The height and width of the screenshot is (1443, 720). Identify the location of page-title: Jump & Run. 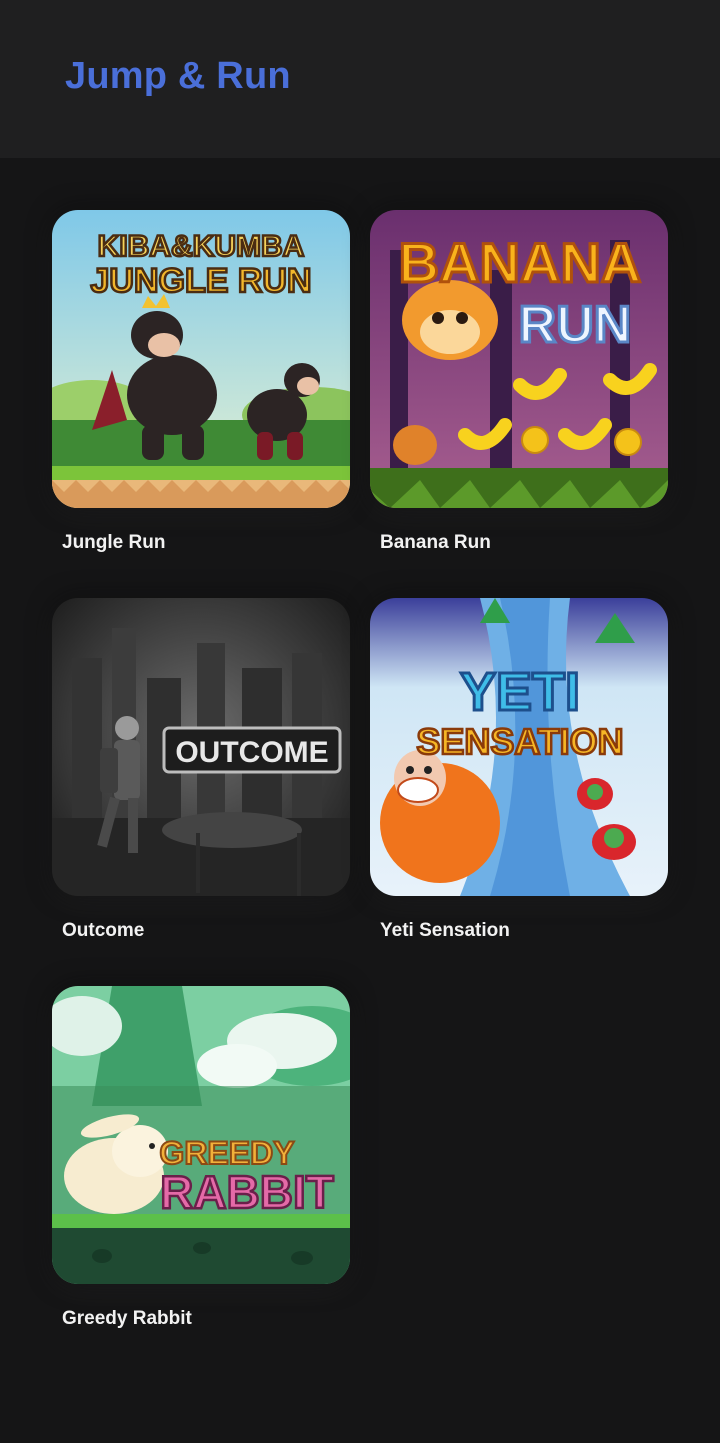
(178, 76).